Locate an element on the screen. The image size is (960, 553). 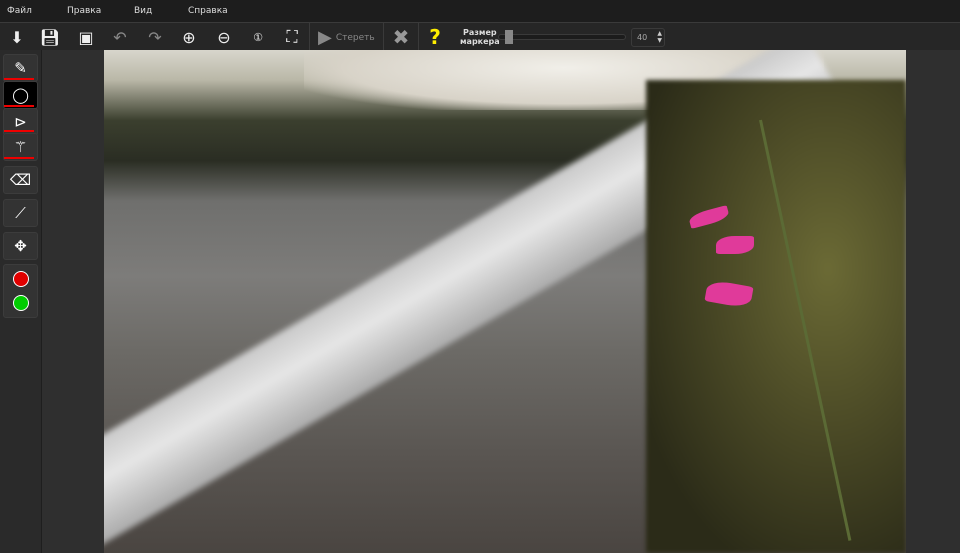
eraser-tool: ⌫ is located at coordinates (20, 180).